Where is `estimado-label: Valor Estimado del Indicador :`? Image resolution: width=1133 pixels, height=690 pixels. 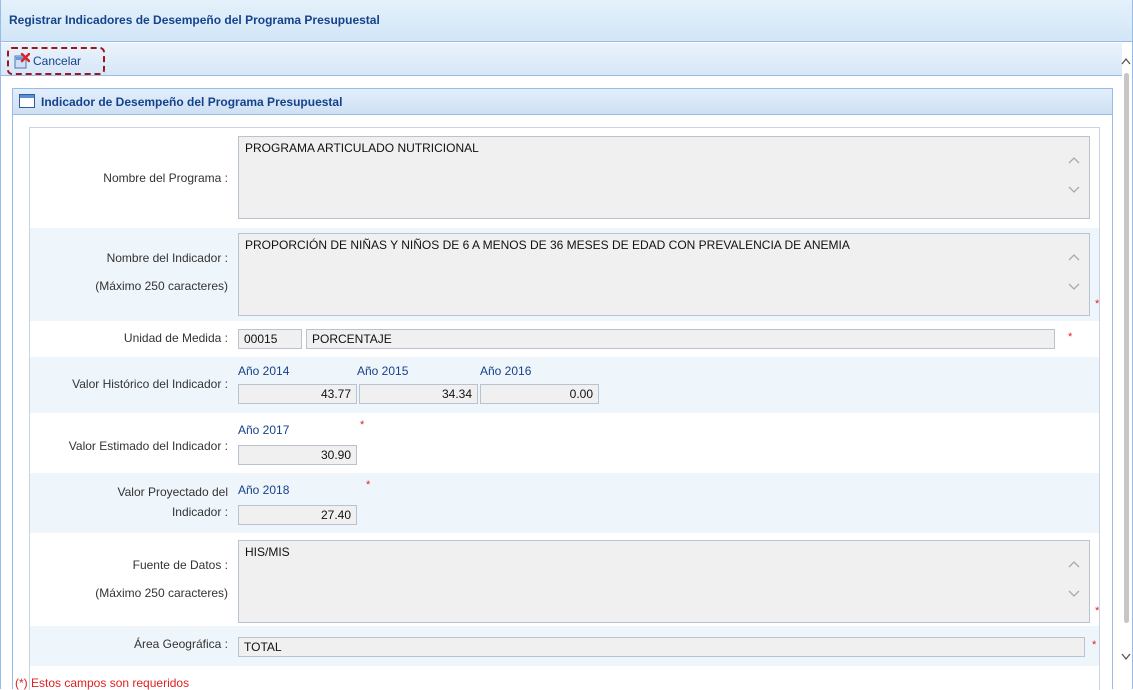
estimado-label: Valor Estimado del Indicador : is located at coordinates (148, 446).